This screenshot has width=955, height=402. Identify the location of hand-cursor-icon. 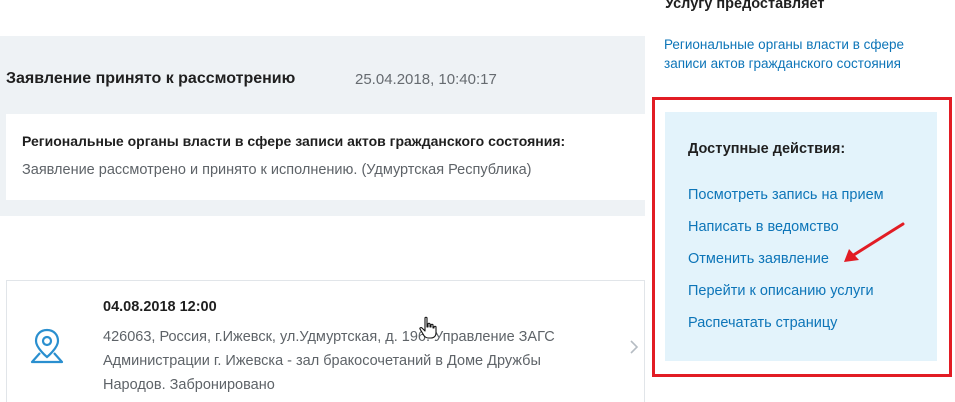
(428, 327).